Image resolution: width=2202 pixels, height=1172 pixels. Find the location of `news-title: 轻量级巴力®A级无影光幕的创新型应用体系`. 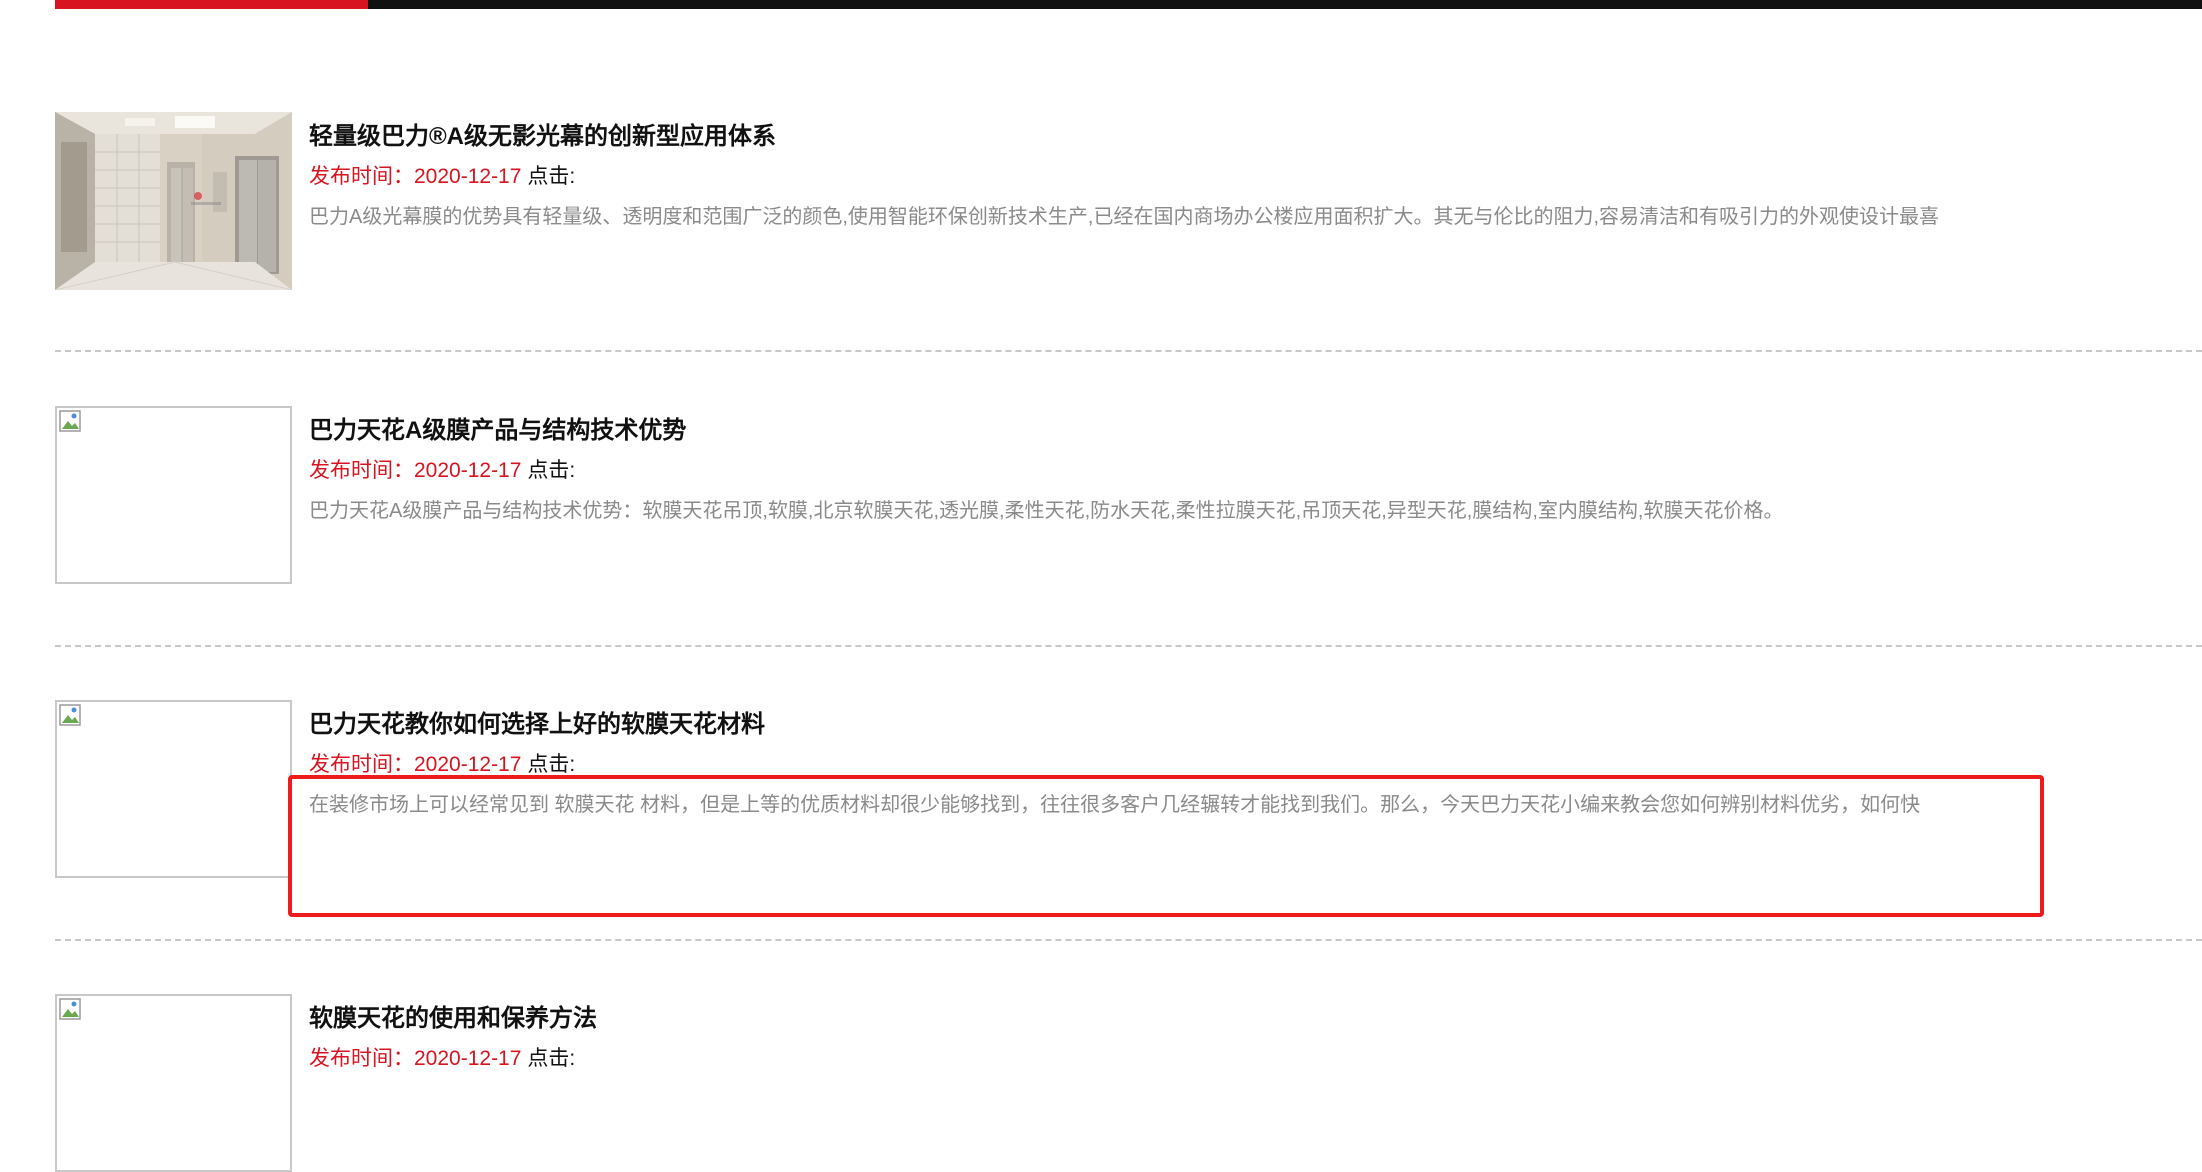

news-title: 轻量级巴力®A级无影光幕的创新型应用体系 is located at coordinates (542, 133).